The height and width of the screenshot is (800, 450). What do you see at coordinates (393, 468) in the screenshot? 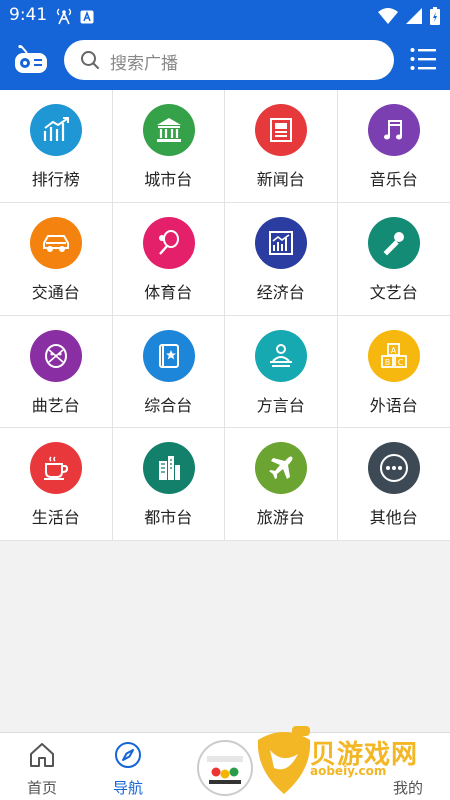
I see `more-dots-icon` at bounding box center [393, 468].